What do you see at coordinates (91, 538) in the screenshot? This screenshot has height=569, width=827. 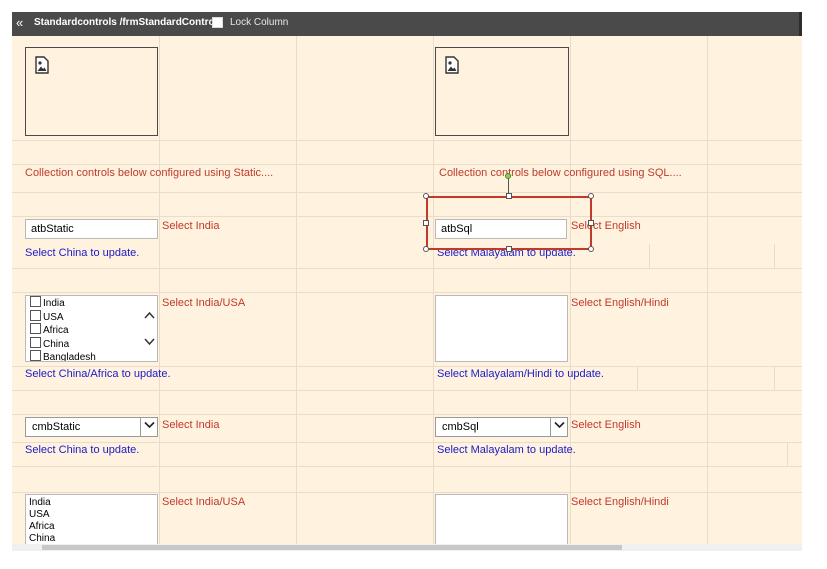 I see `listbox-item: China` at bounding box center [91, 538].